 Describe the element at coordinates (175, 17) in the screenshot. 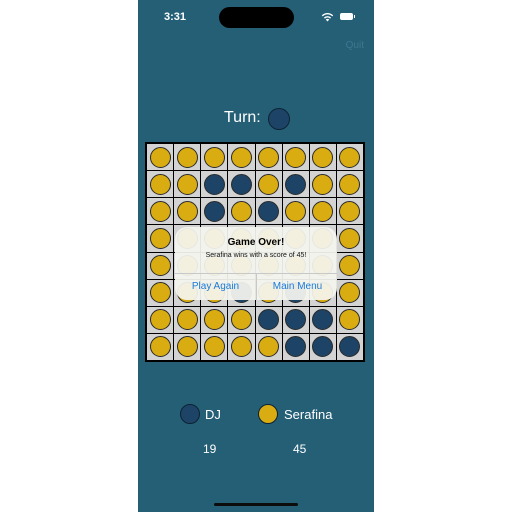

I see `status-time: 3:31` at that location.